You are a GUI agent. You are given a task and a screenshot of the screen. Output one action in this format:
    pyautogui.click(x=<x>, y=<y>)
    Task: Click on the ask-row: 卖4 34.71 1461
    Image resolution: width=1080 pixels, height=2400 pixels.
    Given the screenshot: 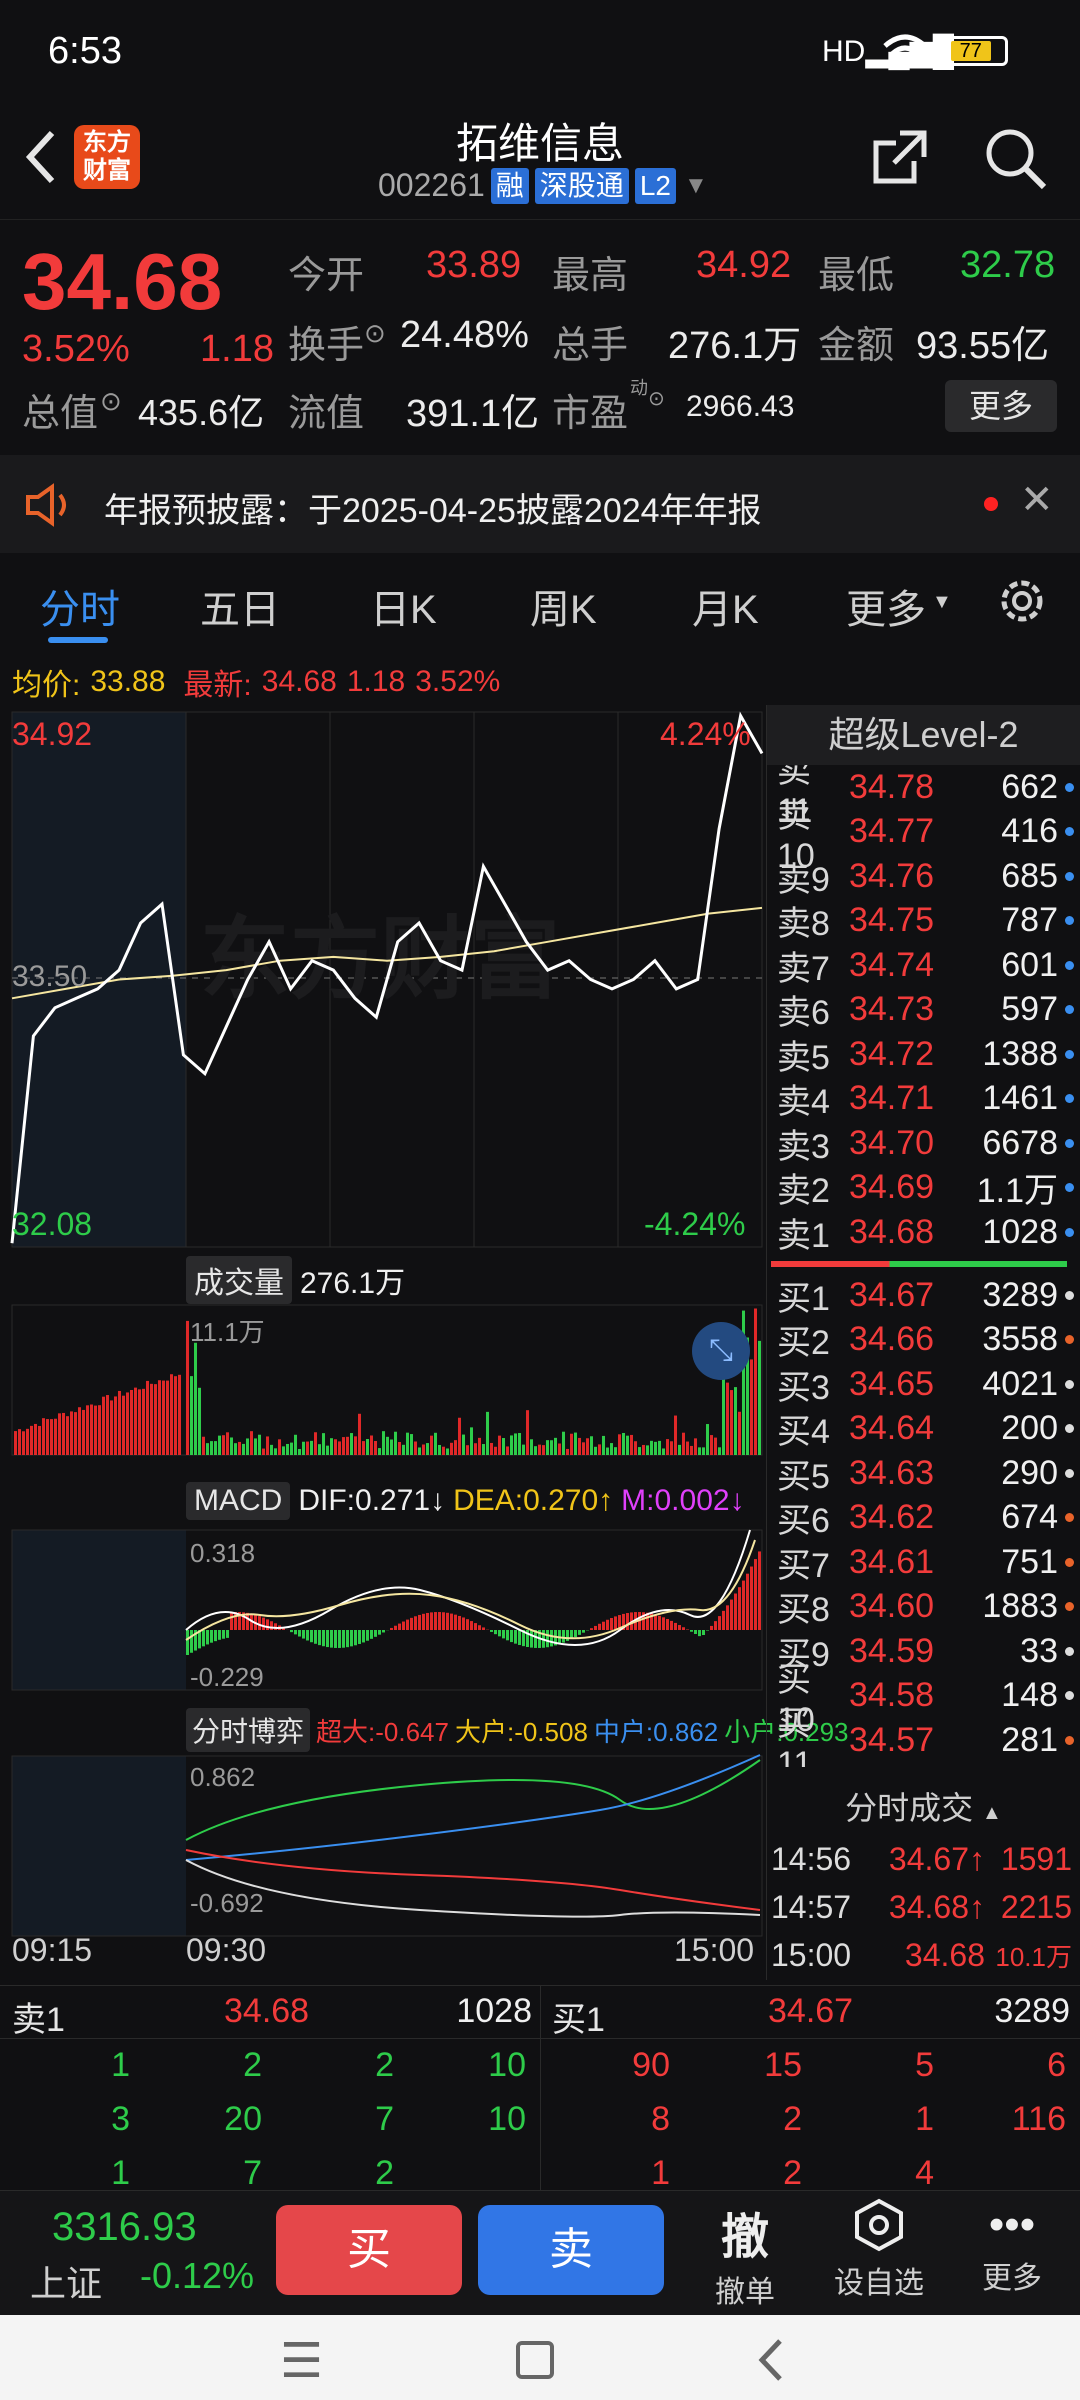 What is the action you would take?
    pyautogui.click(x=923, y=1099)
    